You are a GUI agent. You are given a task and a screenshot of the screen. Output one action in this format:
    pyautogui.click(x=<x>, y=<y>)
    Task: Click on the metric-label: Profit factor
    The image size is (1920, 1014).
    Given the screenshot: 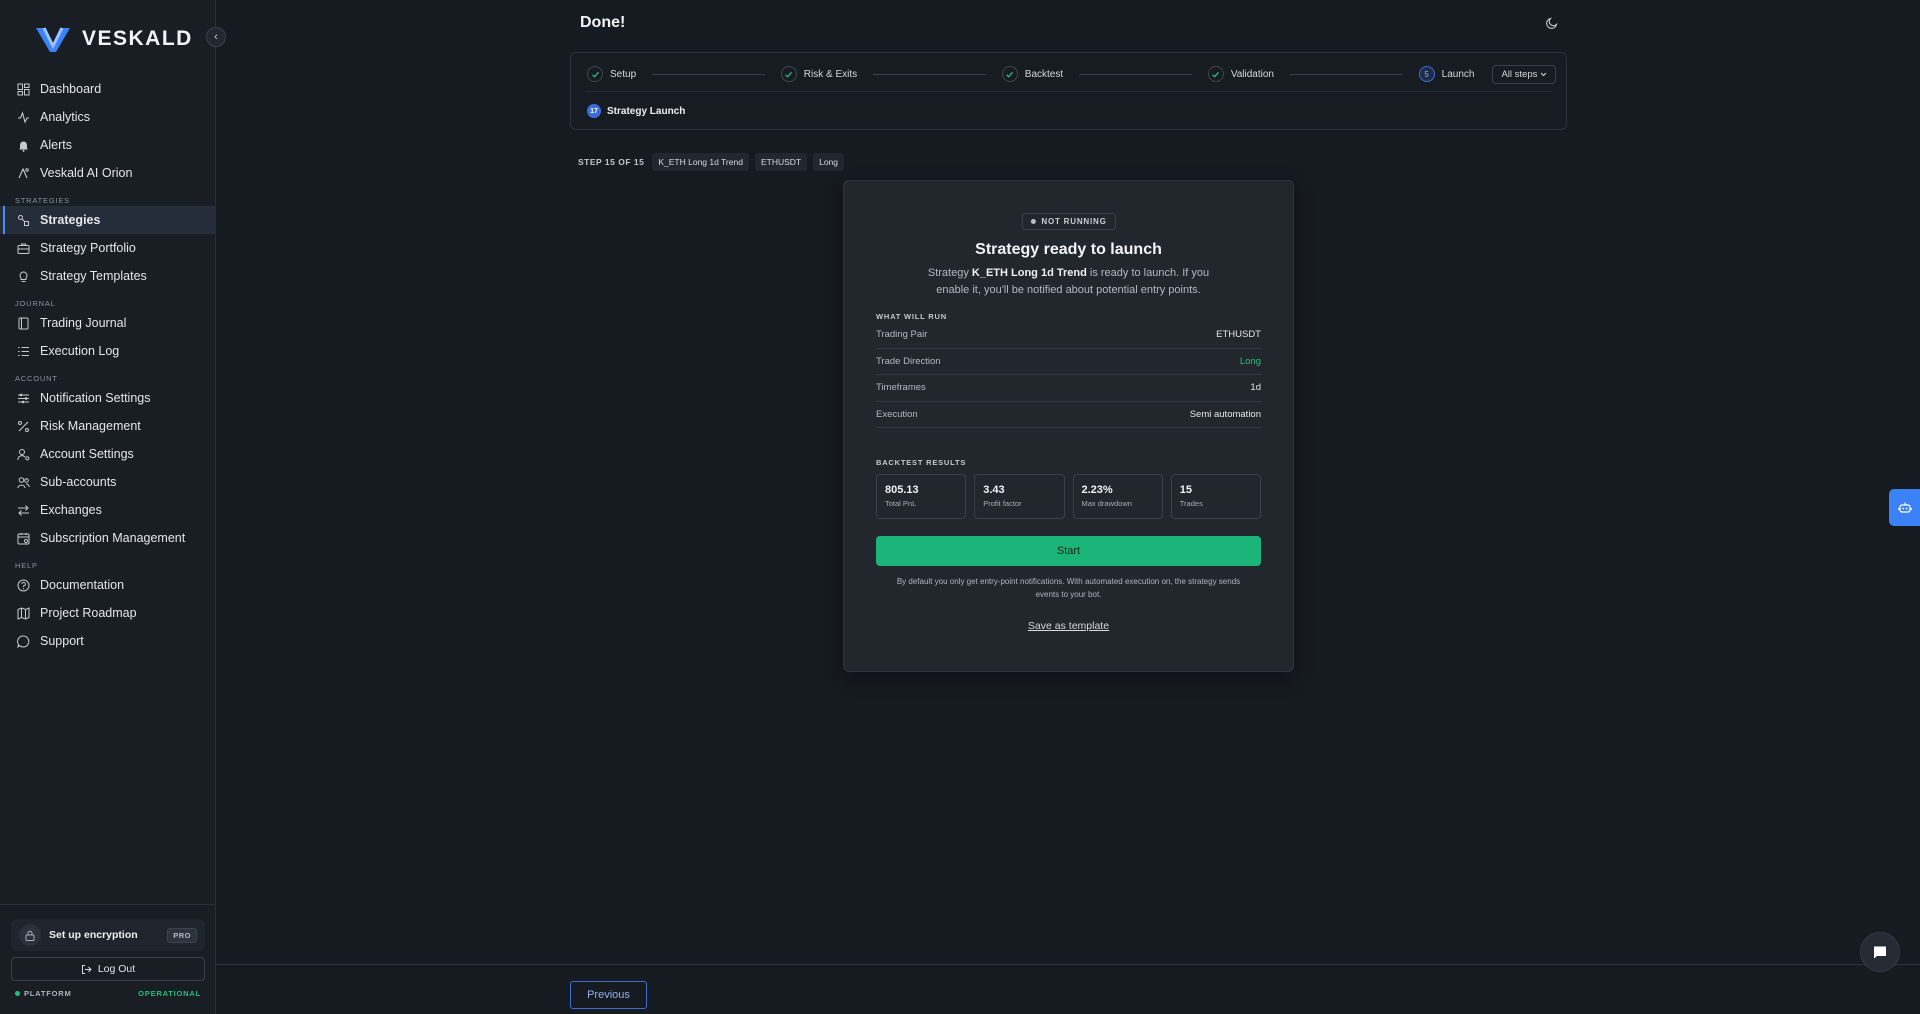 What is the action you would take?
    pyautogui.click(x=1002, y=503)
    